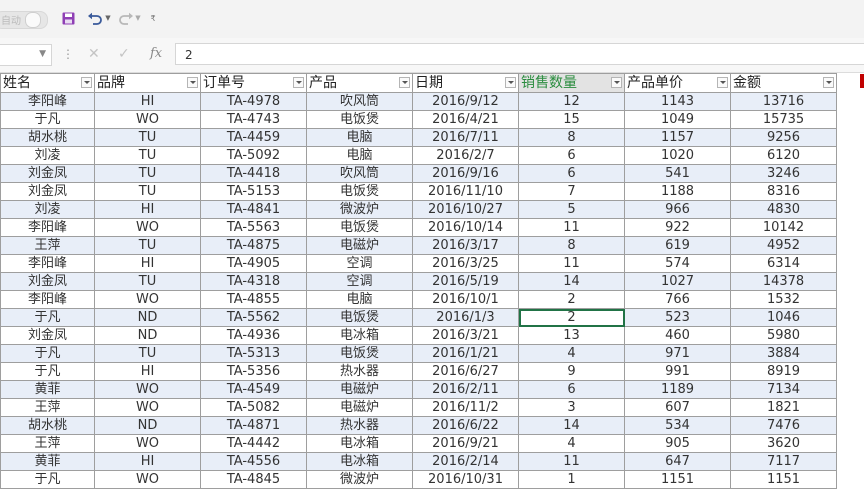  Describe the element at coordinates (47, 425) in the screenshot. I see `table-cell: 胡水桃` at that location.